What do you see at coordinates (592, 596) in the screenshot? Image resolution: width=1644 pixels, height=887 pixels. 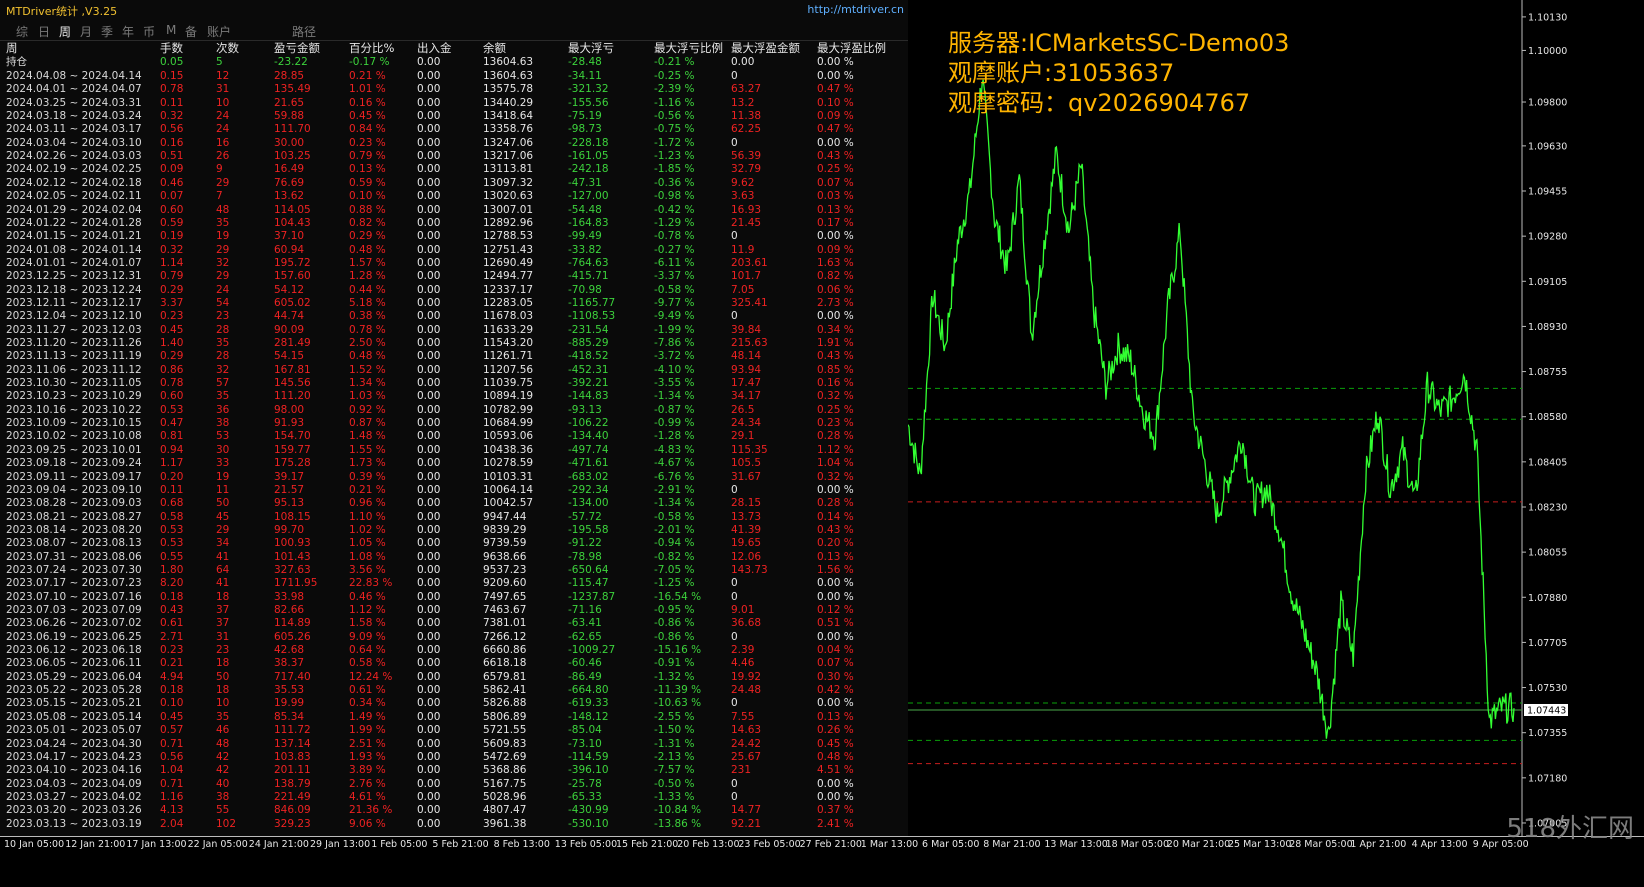 I see `cell-max-float-loss: -1237.87` at bounding box center [592, 596].